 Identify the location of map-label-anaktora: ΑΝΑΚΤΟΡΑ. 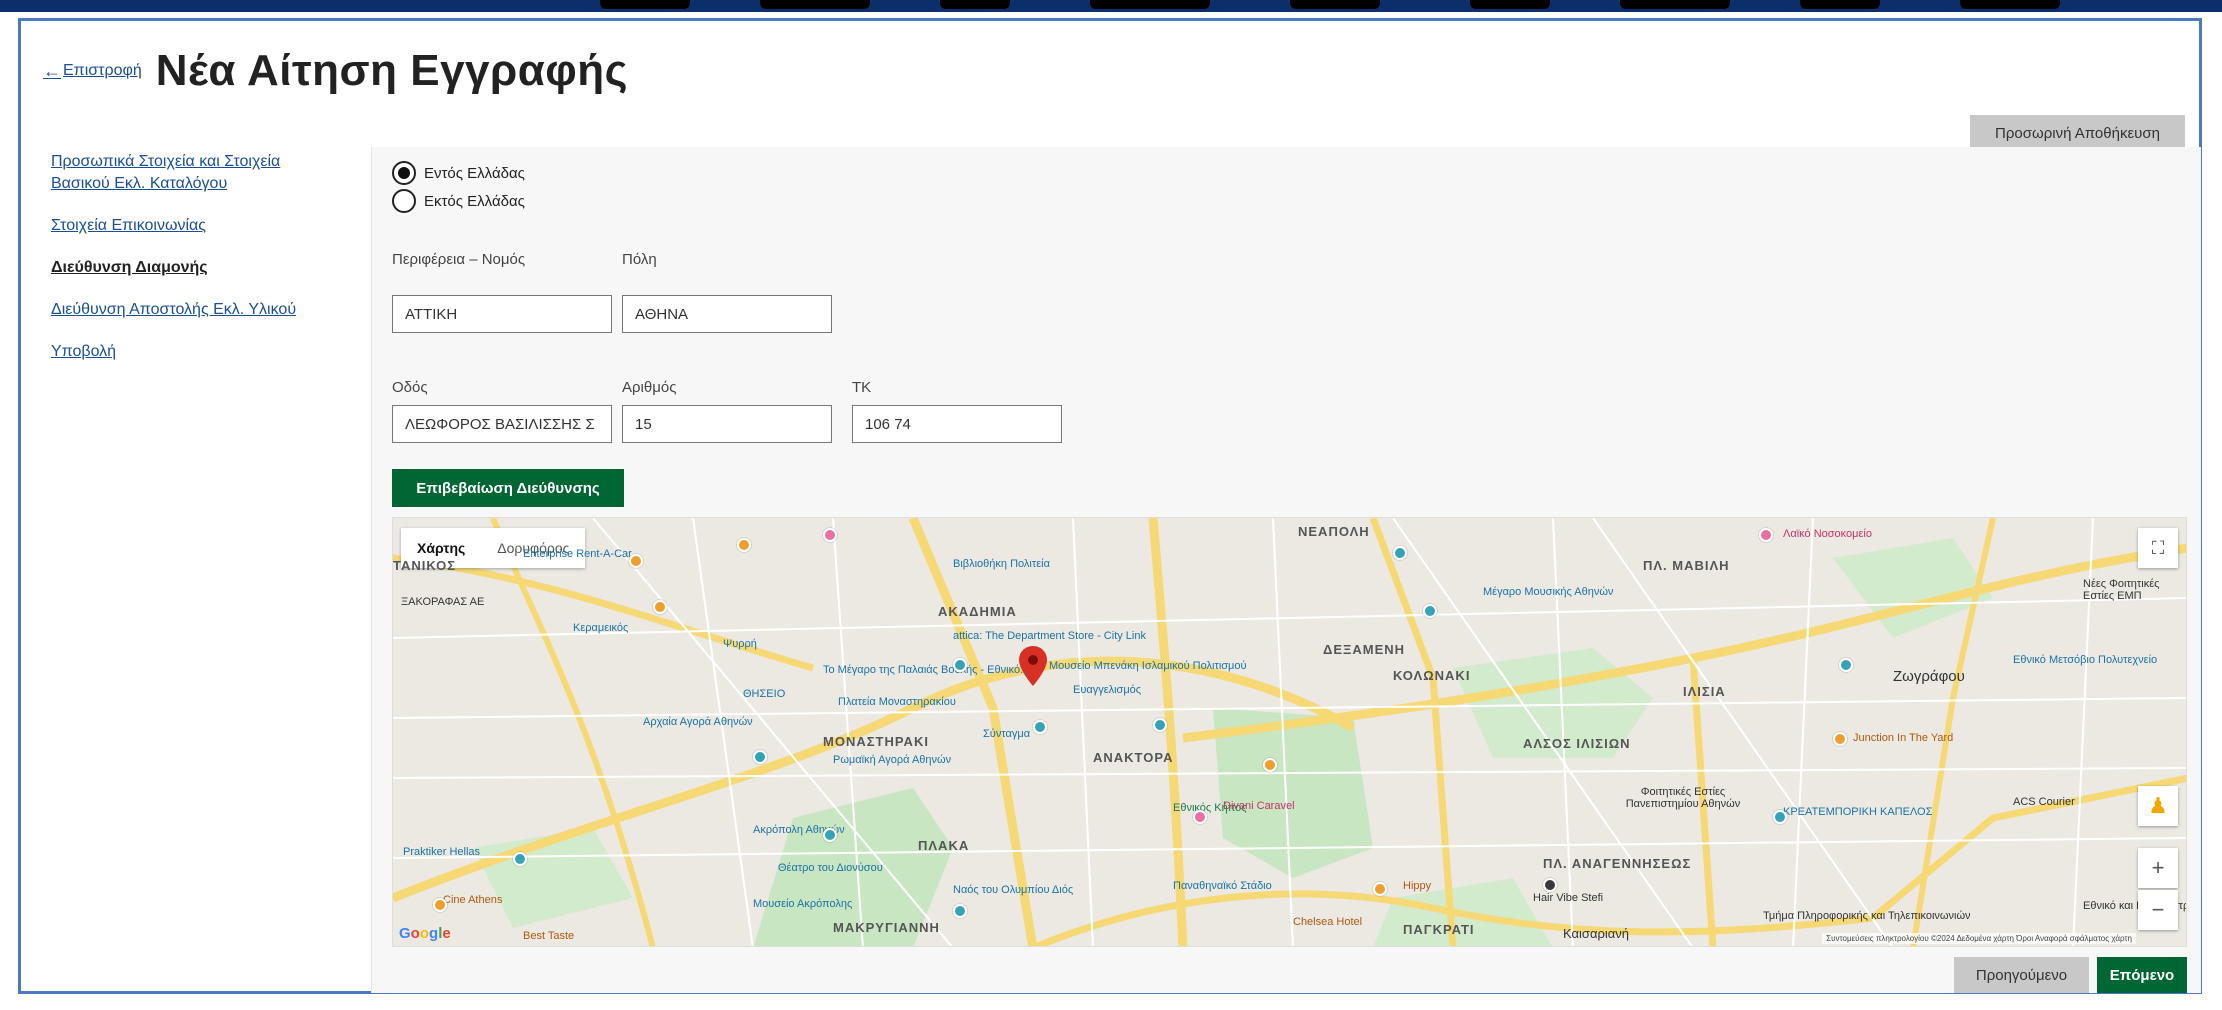
(1133, 757).